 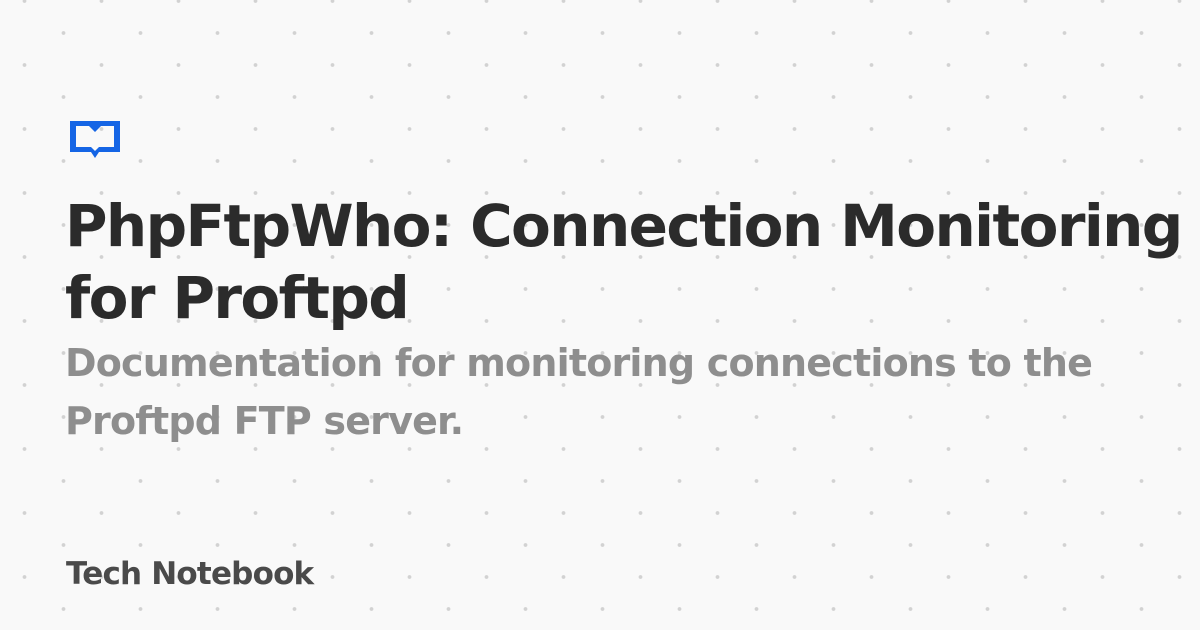 What do you see at coordinates (95, 140) in the screenshot?
I see `open-book-icon` at bounding box center [95, 140].